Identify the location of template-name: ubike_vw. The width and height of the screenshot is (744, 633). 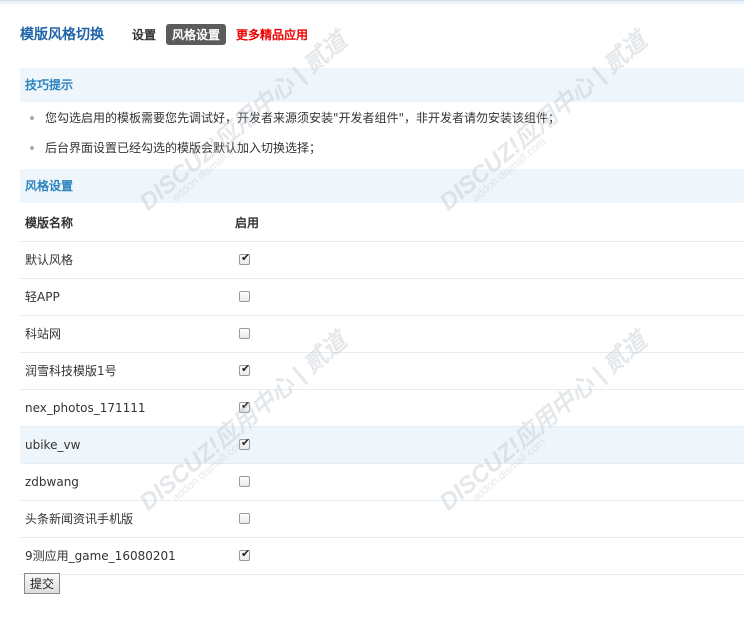
(53, 445).